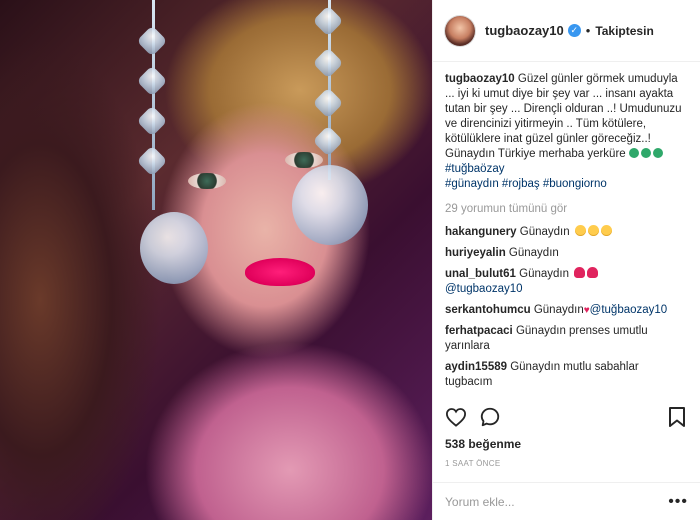  What do you see at coordinates (629, 310) in the screenshot?
I see `mention-link: @tuğbaozay10` at bounding box center [629, 310].